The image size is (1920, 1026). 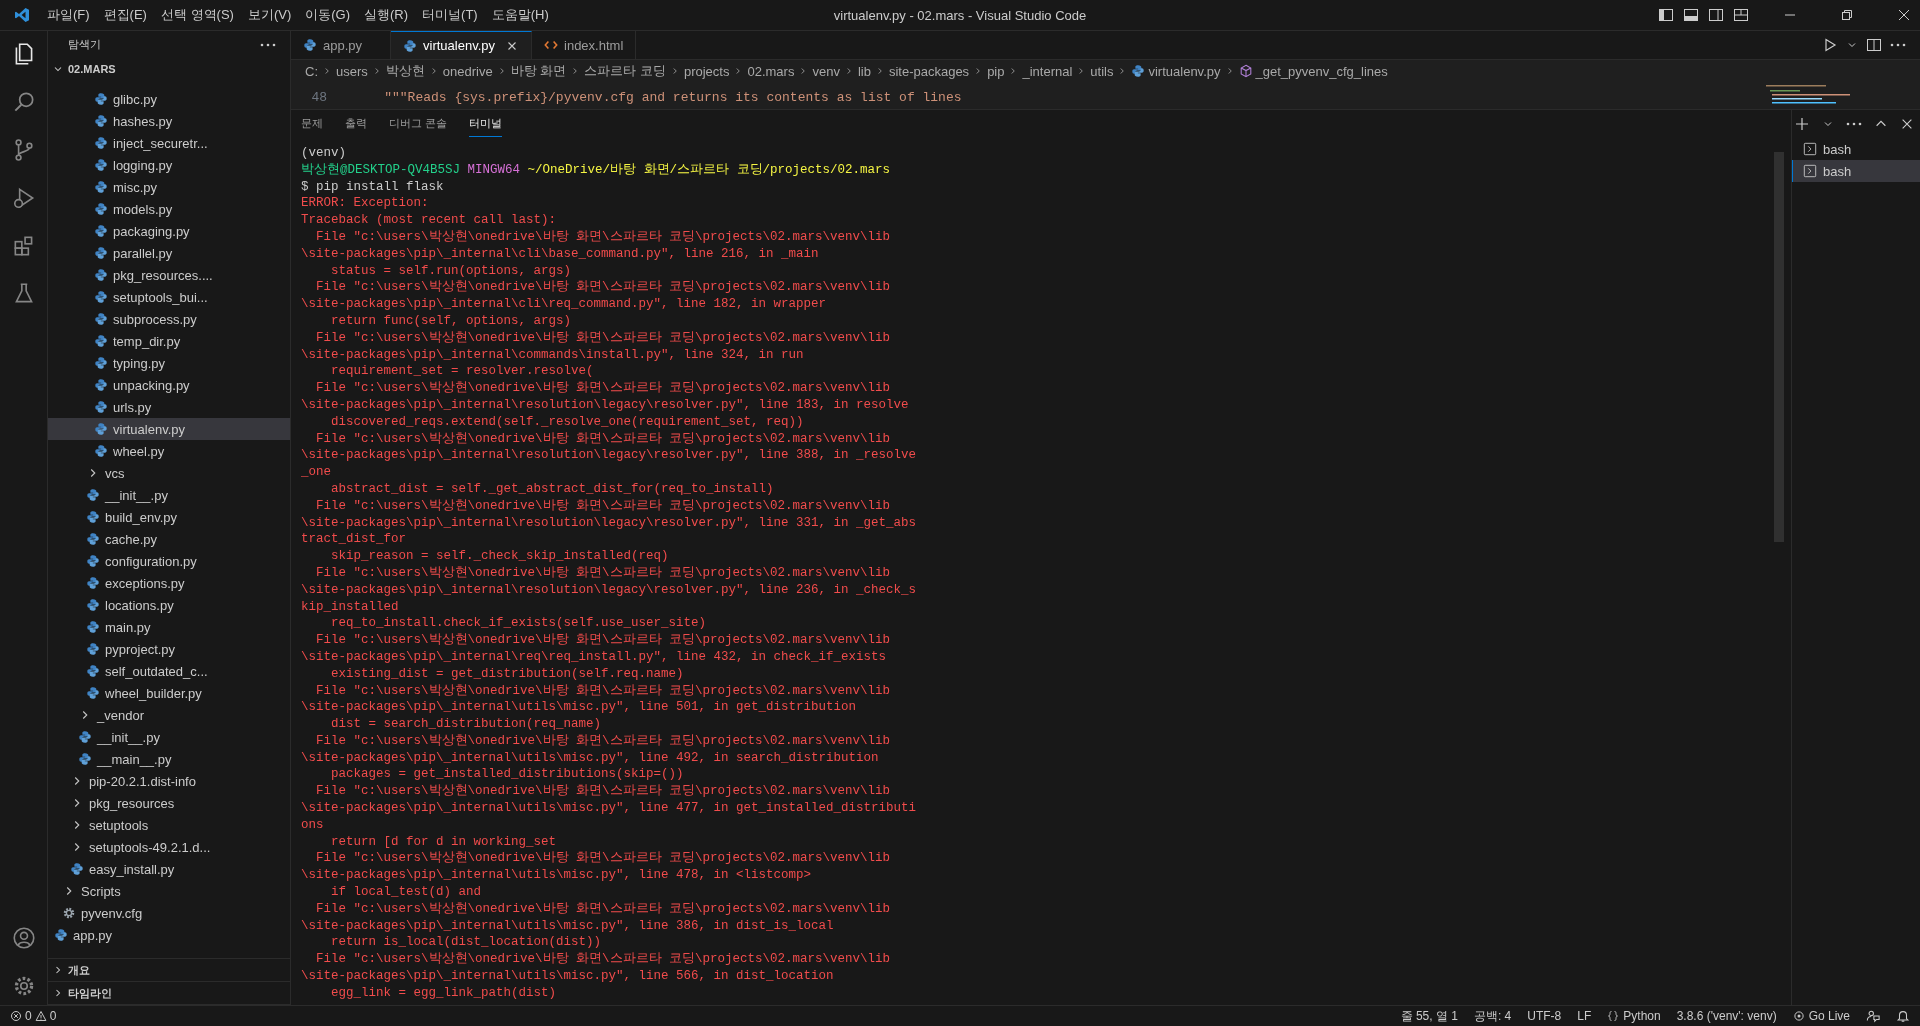 What do you see at coordinates (169, 913) in the screenshot?
I see `tree-item: pyvenv.cfg` at bounding box center [169, 913].